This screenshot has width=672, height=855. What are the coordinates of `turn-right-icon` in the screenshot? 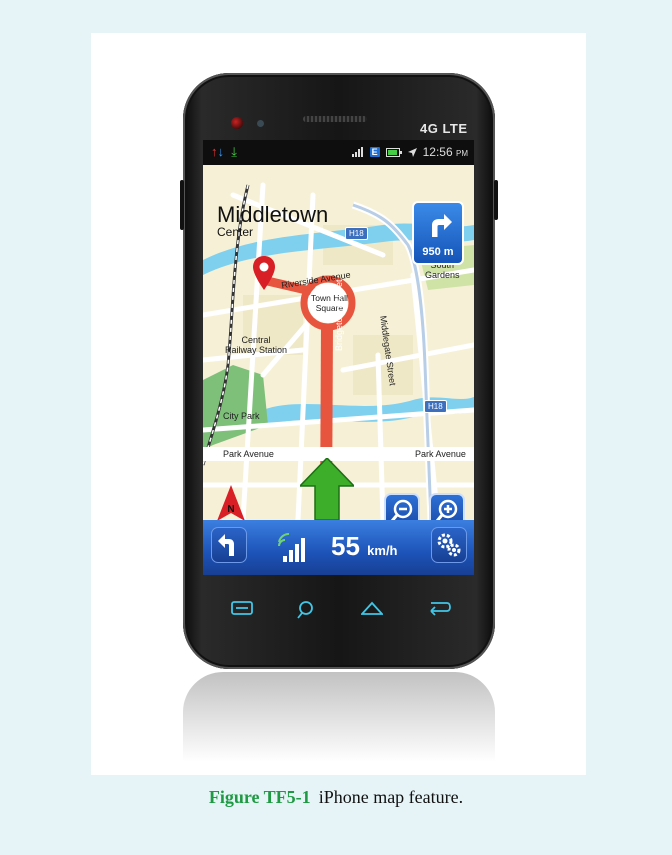 It's located at (442, 225).